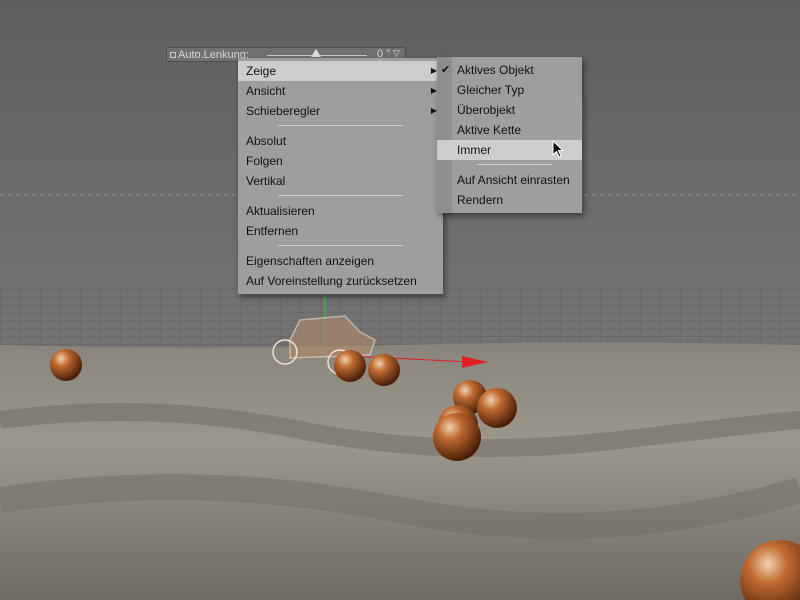 This screenshot has height=600, width=800. What do you see at coordinates (340, 281) in the screenshot?
I see `menu-item-voreinstellung-zuruecksetzen: Auf Voreinstellung zurücksetzen` at bounding box center [340, 281].